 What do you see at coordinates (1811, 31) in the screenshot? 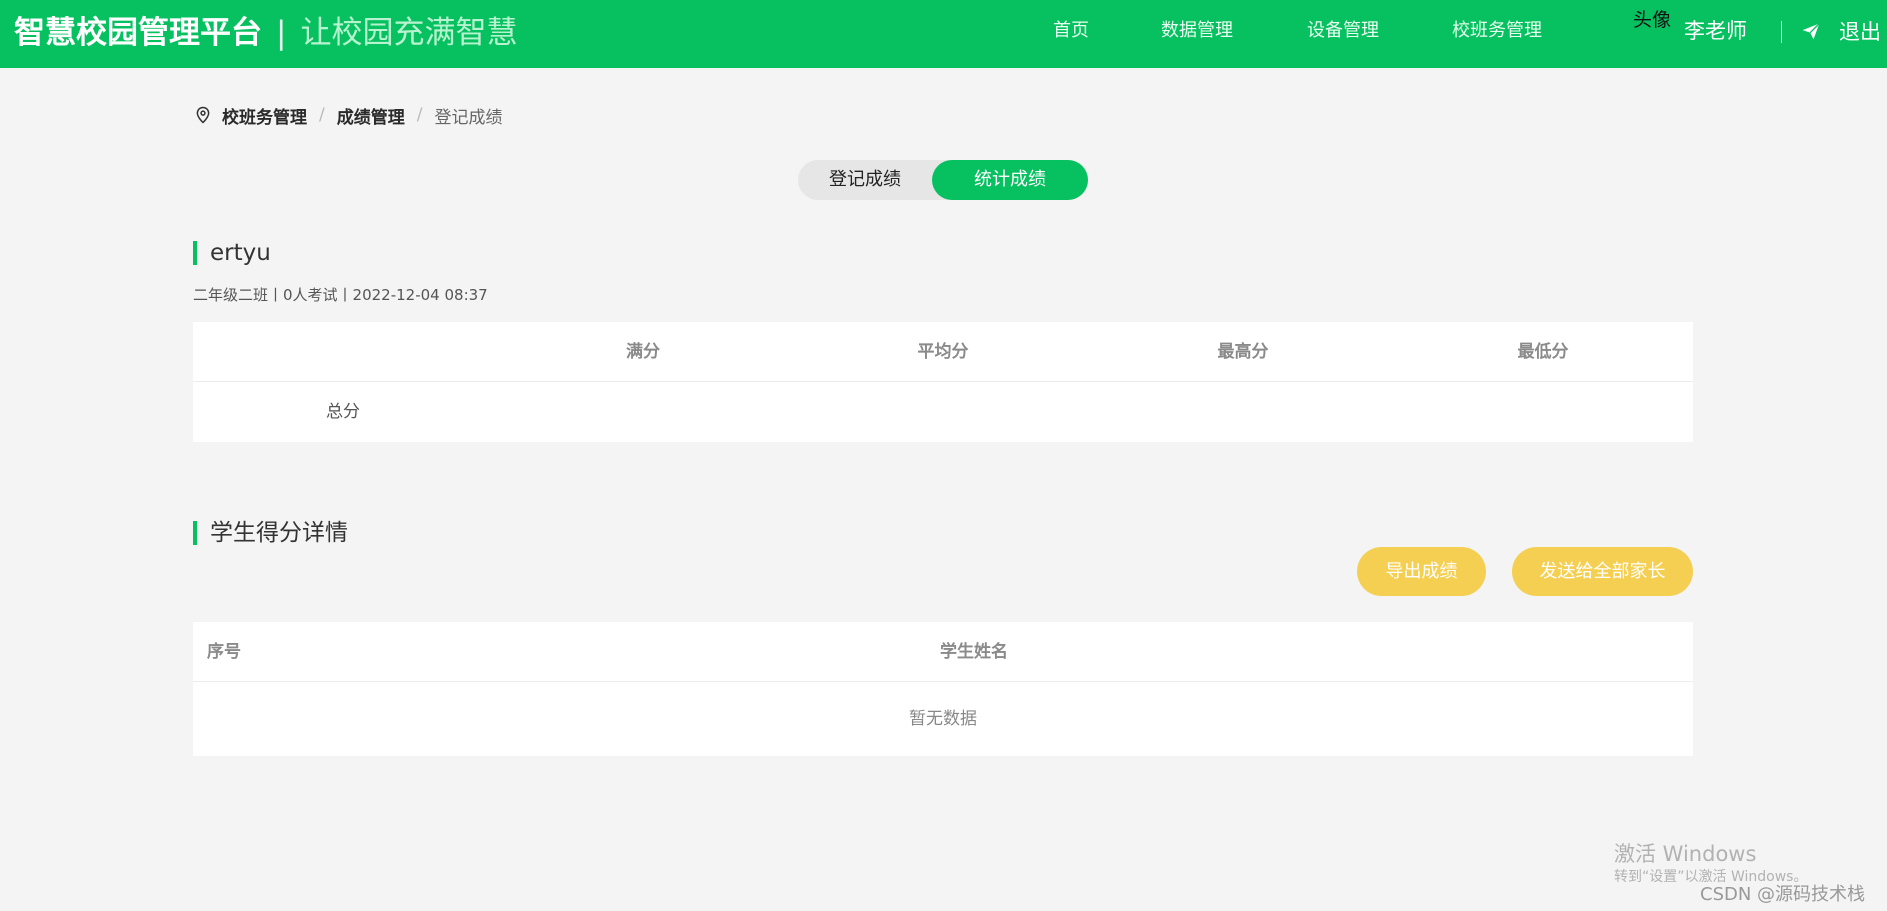
I see `paper-plane-icon` at bounding box center [1811, 31].